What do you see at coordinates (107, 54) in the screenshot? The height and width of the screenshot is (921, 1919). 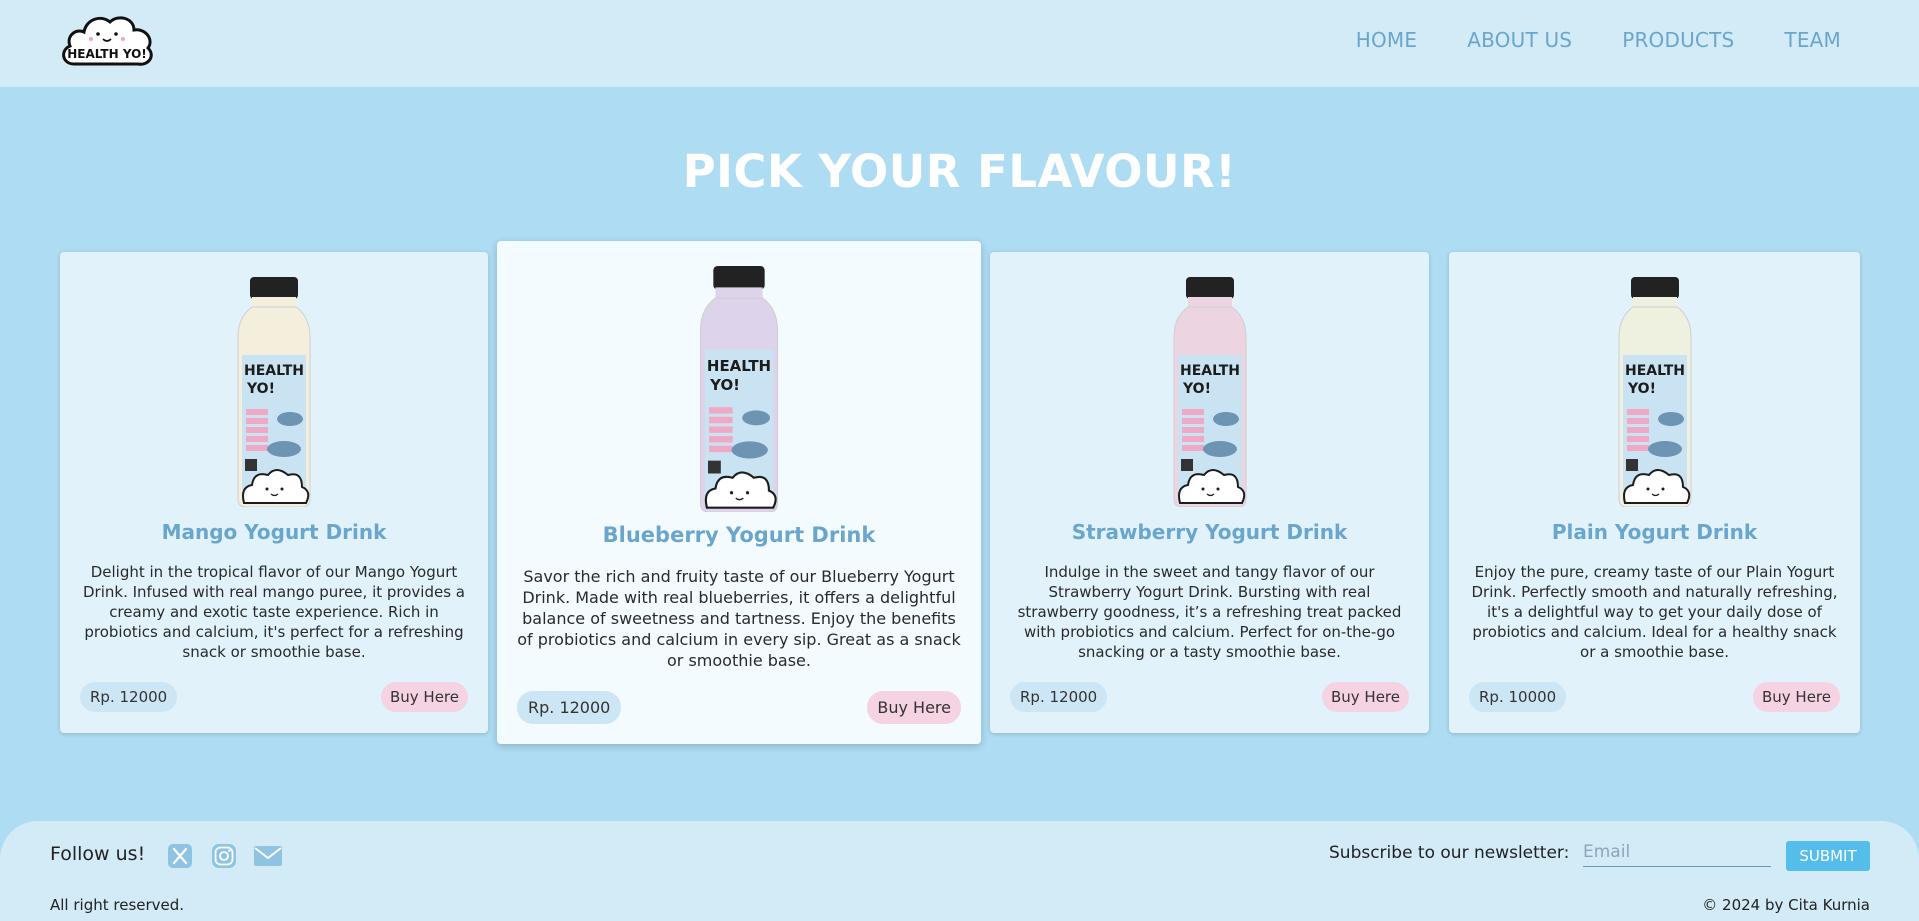 I see `logo-text: HEALTH YO!` at bounding box center [107, 54].